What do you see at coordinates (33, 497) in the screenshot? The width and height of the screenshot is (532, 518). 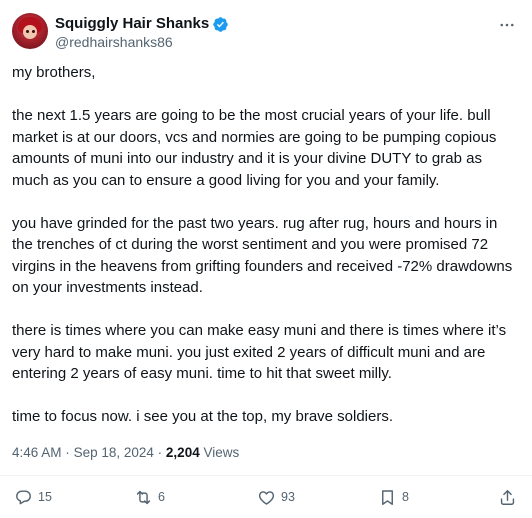 I see `reply-button: 15` at bounding box center [33, 497].